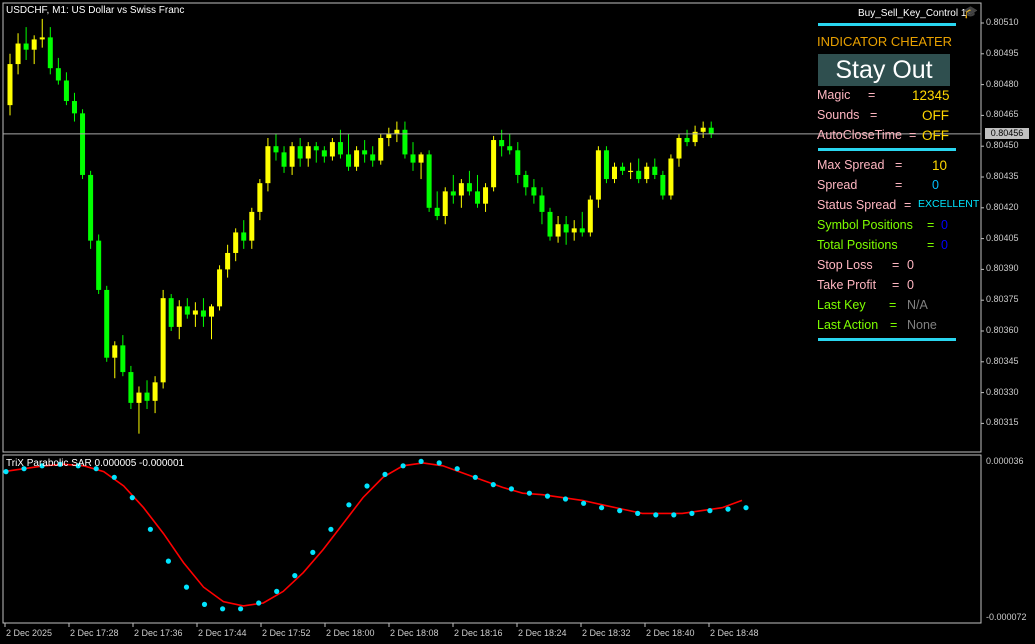 This screenshot has width=1035, height=644. What do you see at coordinates (838, 115) in the screenshot?
I see `panel-row-label: Sounds` at bounding box center [838, 115].